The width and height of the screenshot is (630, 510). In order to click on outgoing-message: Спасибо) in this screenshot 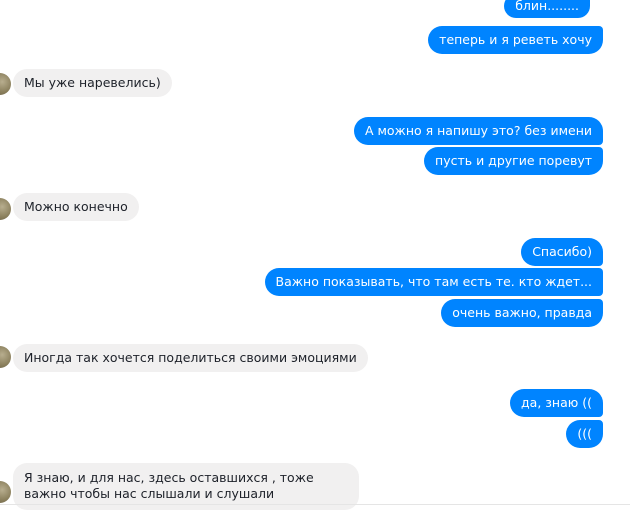, I will do `click(562, 252)`.